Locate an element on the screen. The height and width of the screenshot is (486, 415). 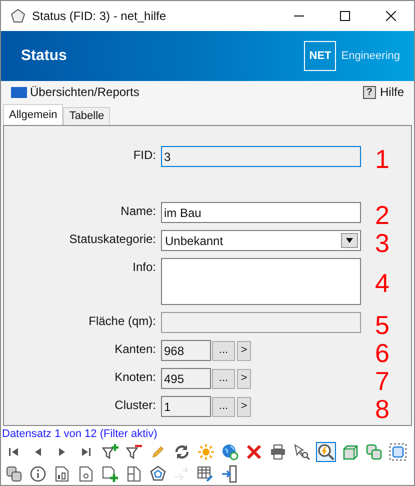
record-status: Datensatz 1 von 12 (Filter aktiv) is located at coordinates (79, 434).